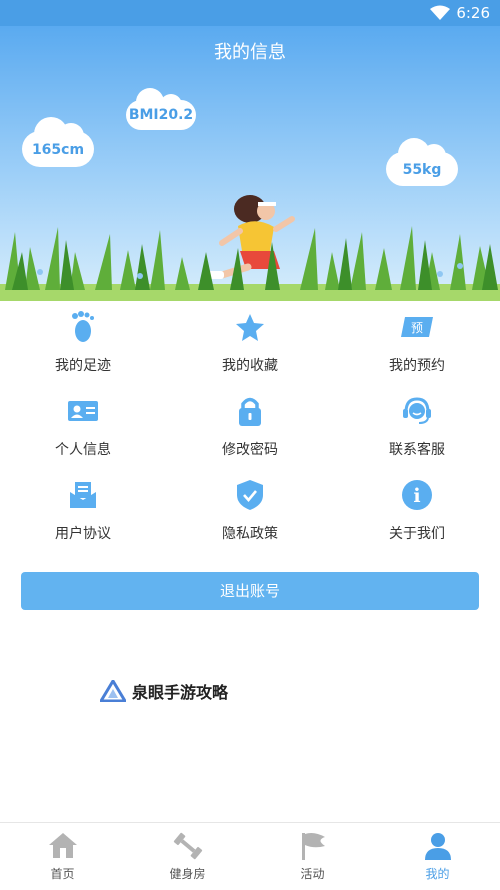 Image resolution: width=500 pixels, height=890 pixels. Describe the element at coordinates (422, 170) in the screenshot. I see `weight-value: 55kg` at that location.